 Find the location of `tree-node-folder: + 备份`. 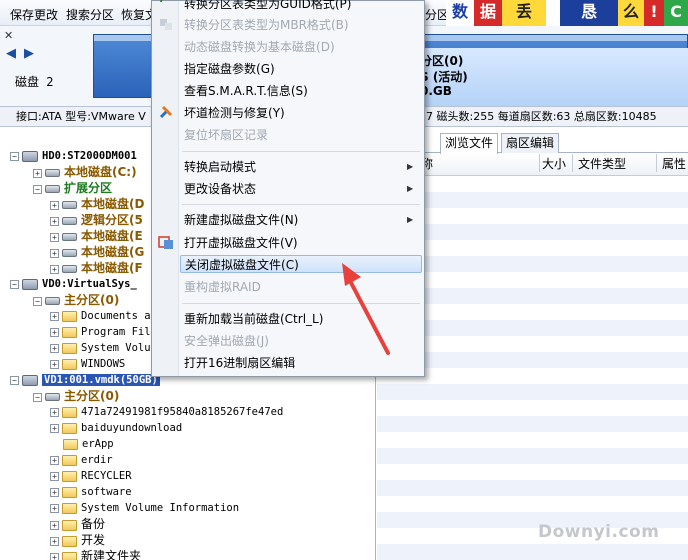

tree-node-folder: + 备份 is located at coordinates (77, 524).